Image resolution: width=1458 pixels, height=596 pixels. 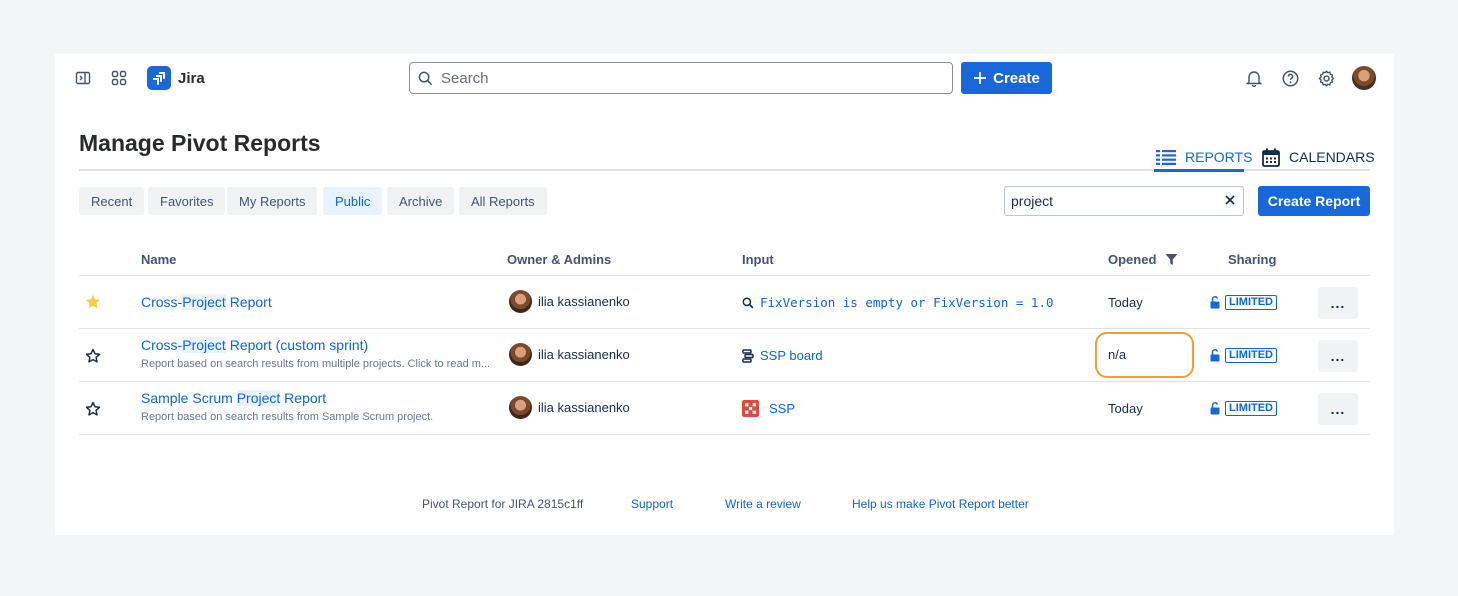 I want to click on report-input-link: SSP board, so click(x=782, y=355).